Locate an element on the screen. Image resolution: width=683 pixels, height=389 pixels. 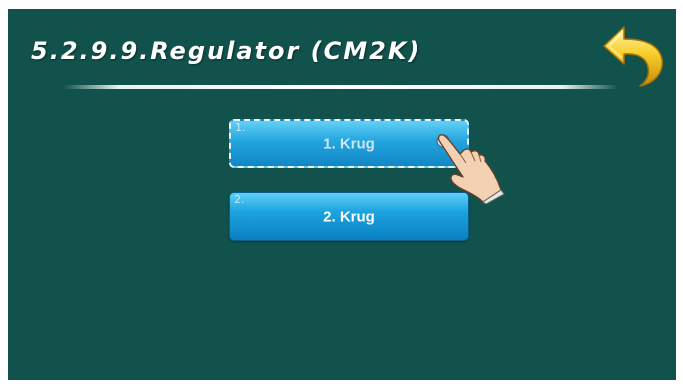
menu-item-index: 2. is located at coordinates (239, 199).